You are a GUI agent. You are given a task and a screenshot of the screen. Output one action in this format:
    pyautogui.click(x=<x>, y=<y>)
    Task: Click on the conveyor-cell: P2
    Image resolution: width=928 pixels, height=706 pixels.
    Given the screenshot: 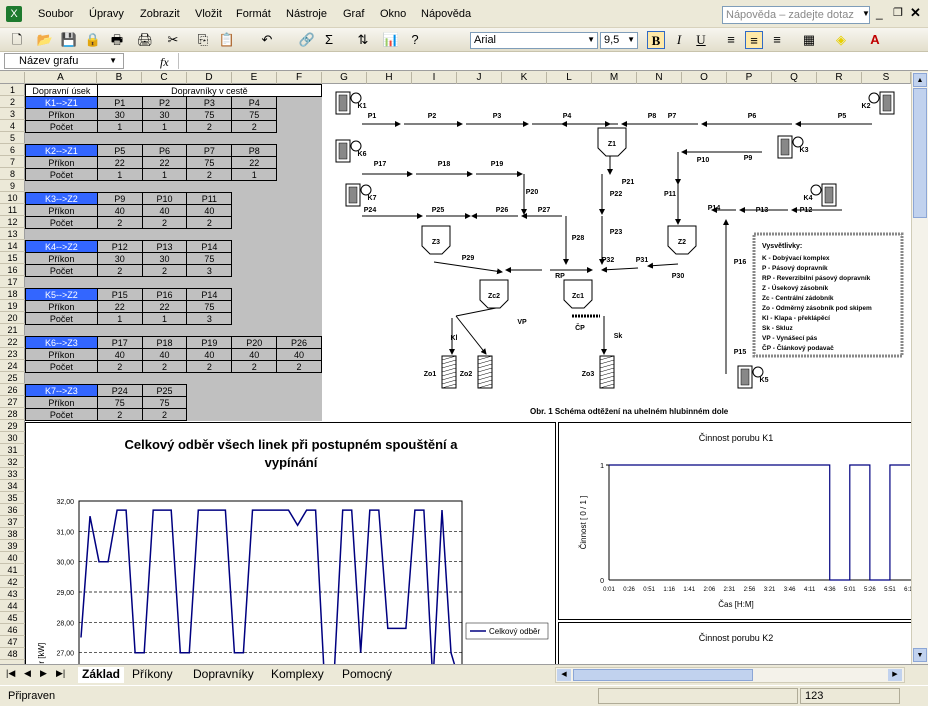 What is the action you would take?
    pyautogui.click(x=164, y=102)
    